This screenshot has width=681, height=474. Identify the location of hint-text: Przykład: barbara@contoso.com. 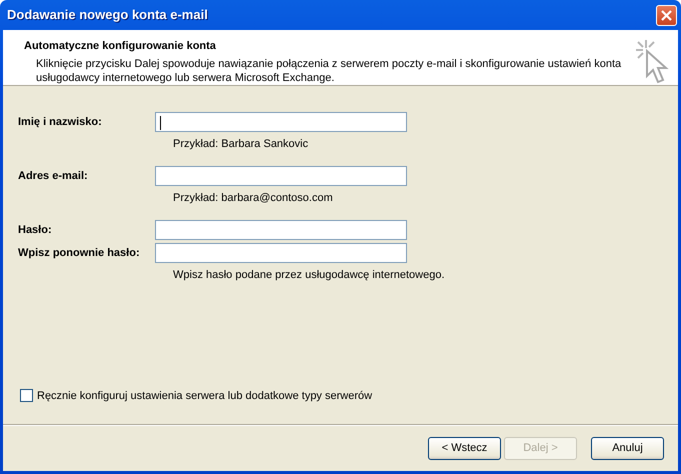
(253, 198).